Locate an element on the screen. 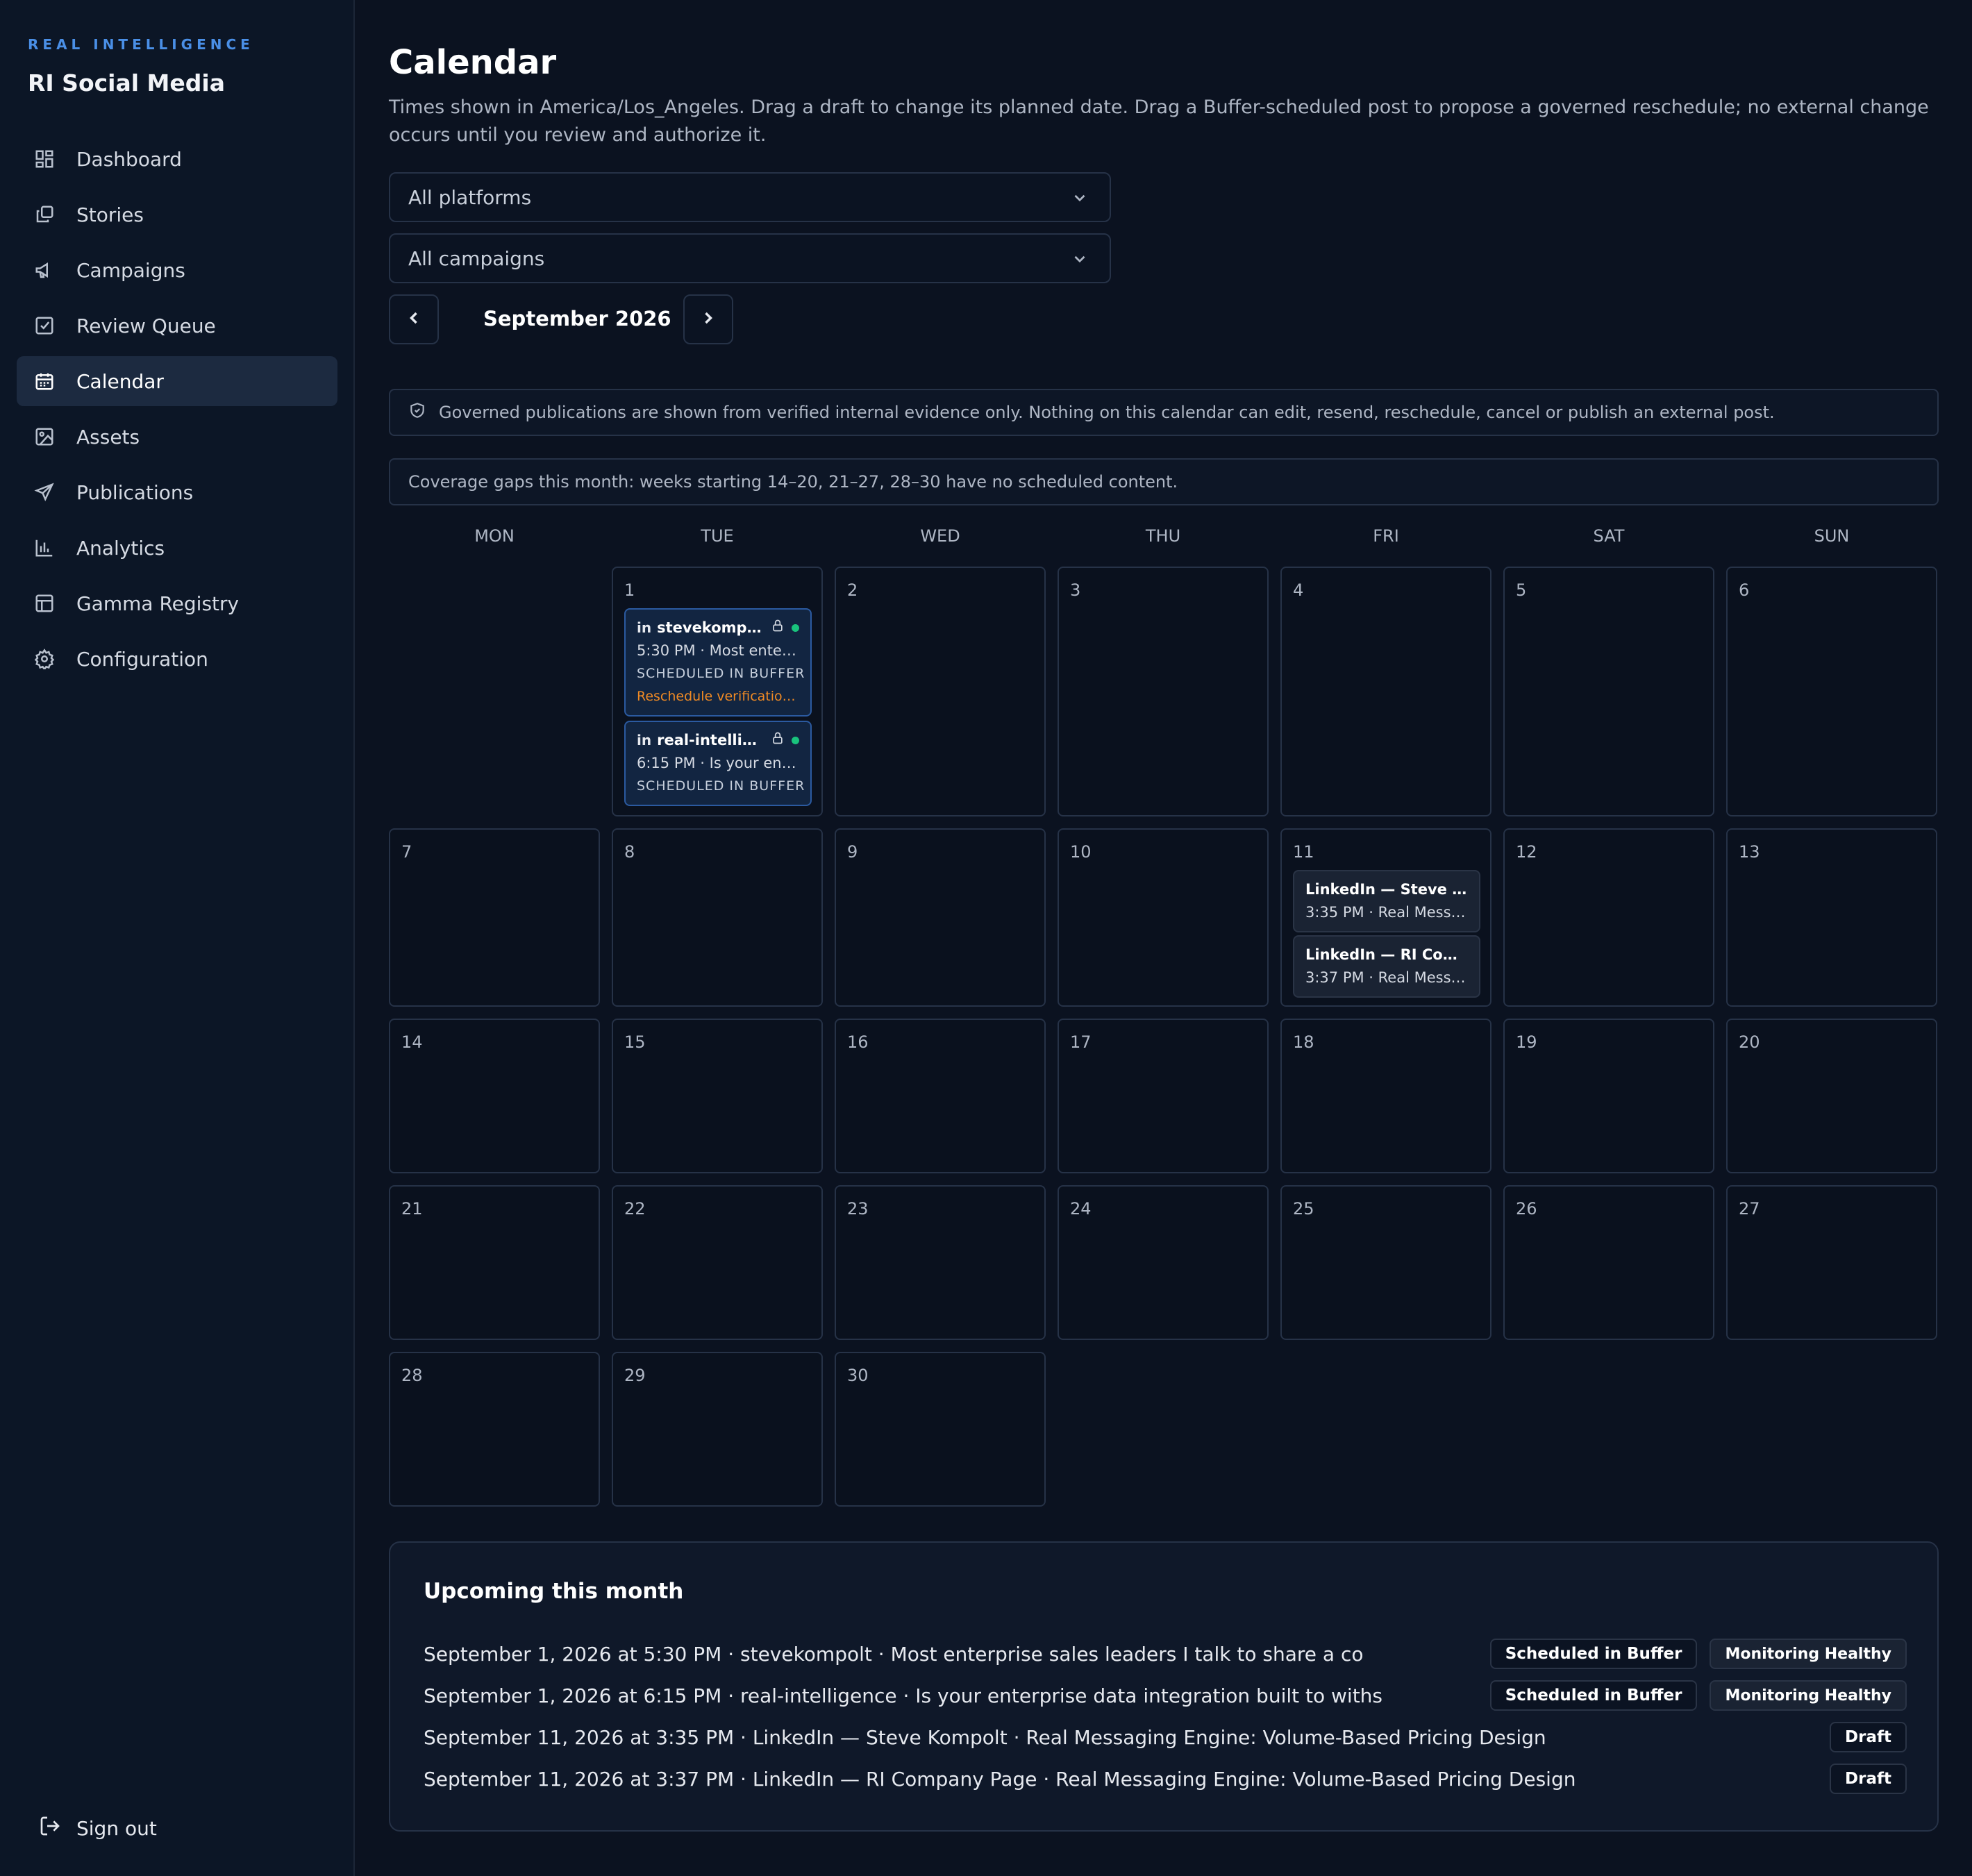  sign-out-button: Sign out is located at coordinates (98, 1828).